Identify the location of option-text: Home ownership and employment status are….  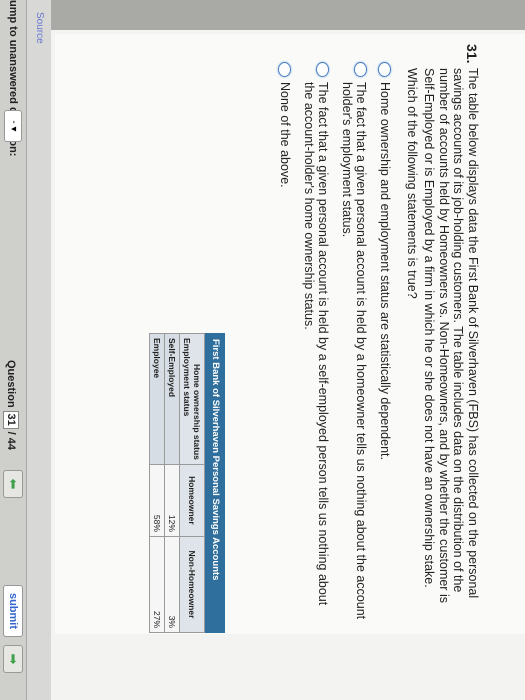
(385, 271).